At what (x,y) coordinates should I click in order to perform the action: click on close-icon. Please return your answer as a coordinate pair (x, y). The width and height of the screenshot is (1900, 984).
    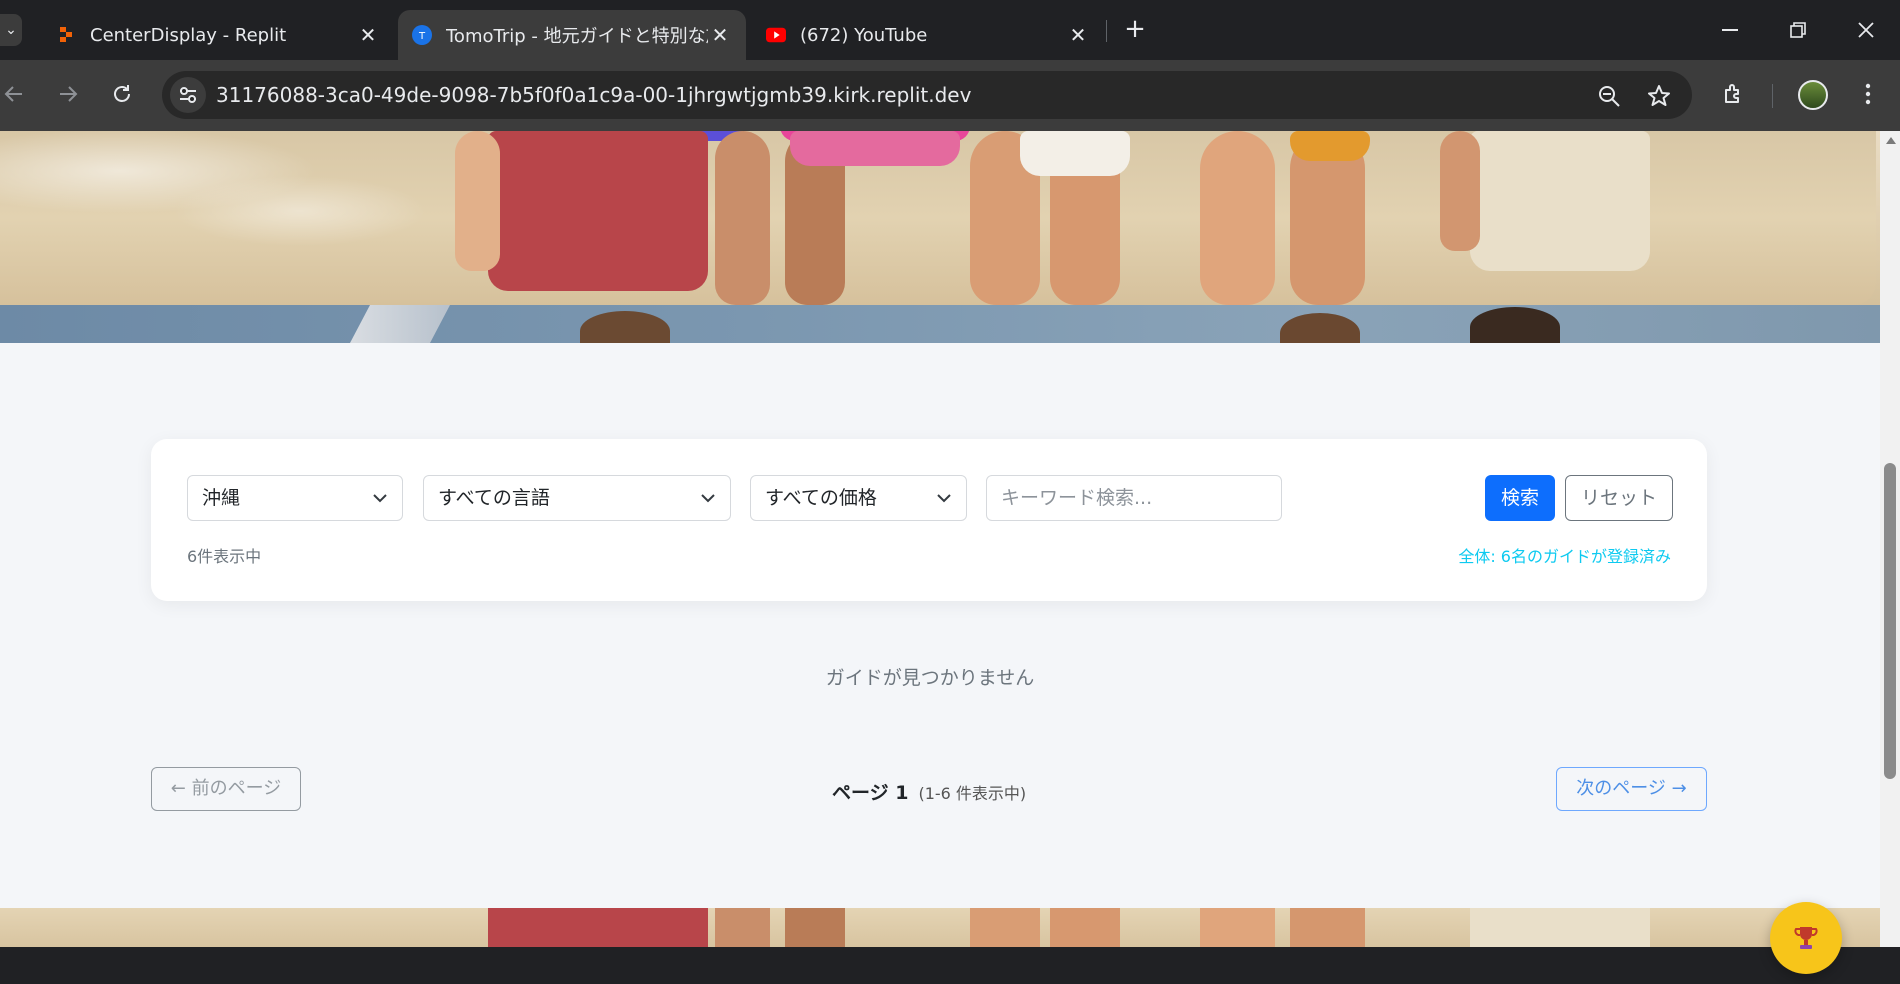
    Looking at the image, I should click on (1866, 30).